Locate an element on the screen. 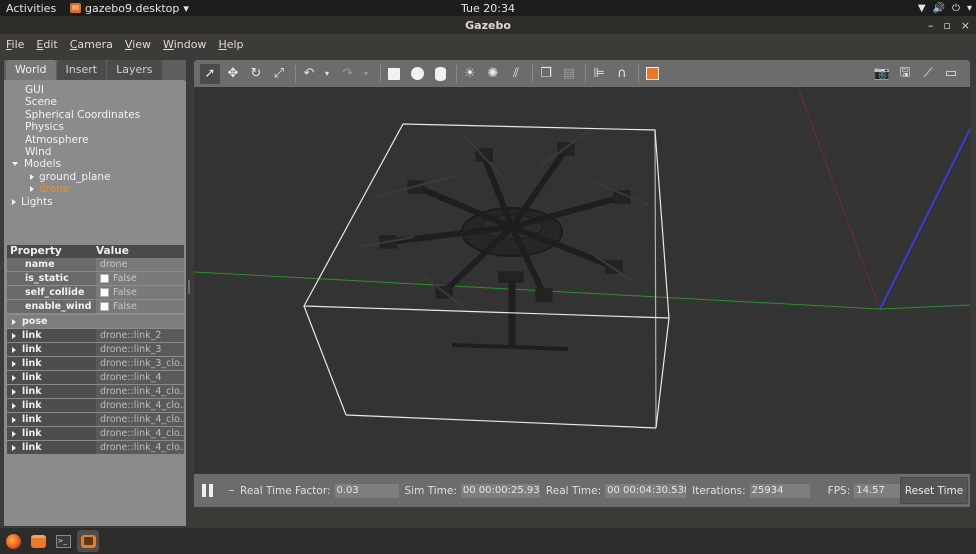  insert-sphere-button is located at coordinates (417, 74).